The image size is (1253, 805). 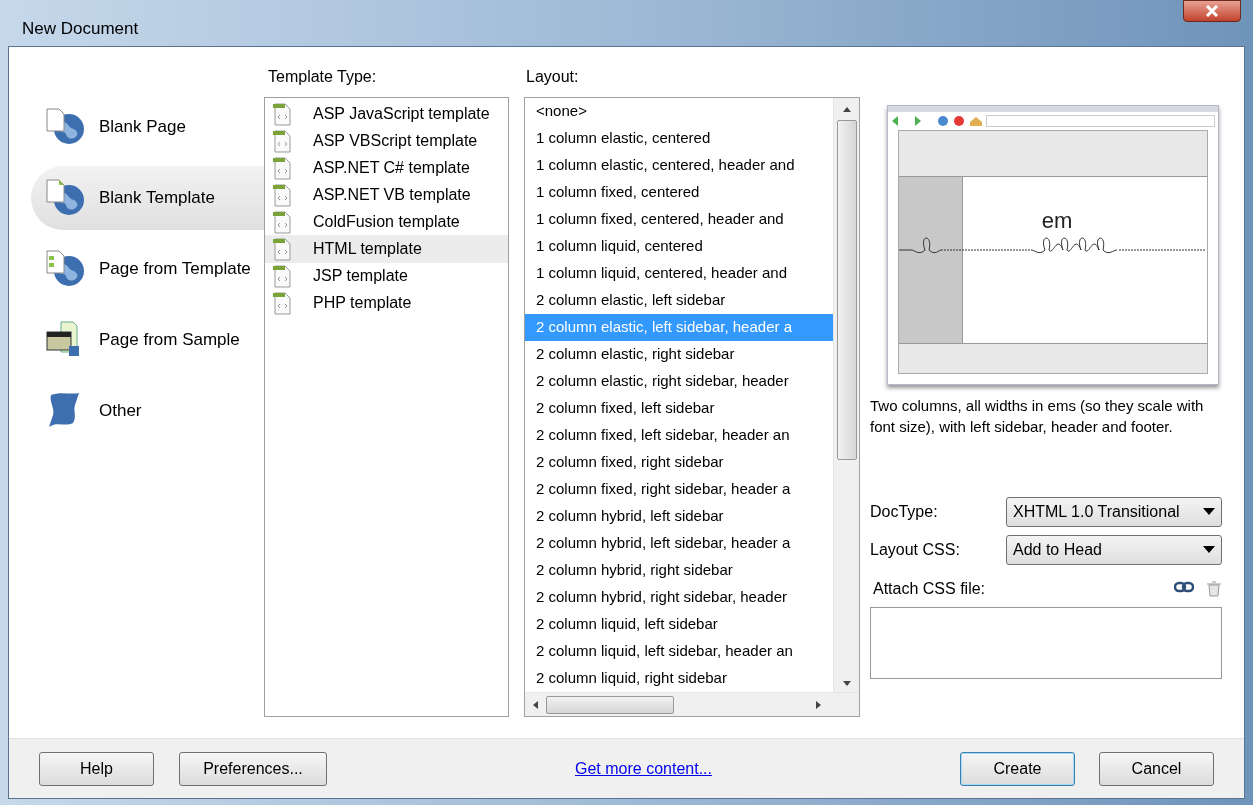 I want to click on layout-item: 2 column hybrid, left sidebar, so click(x=679, y=516).